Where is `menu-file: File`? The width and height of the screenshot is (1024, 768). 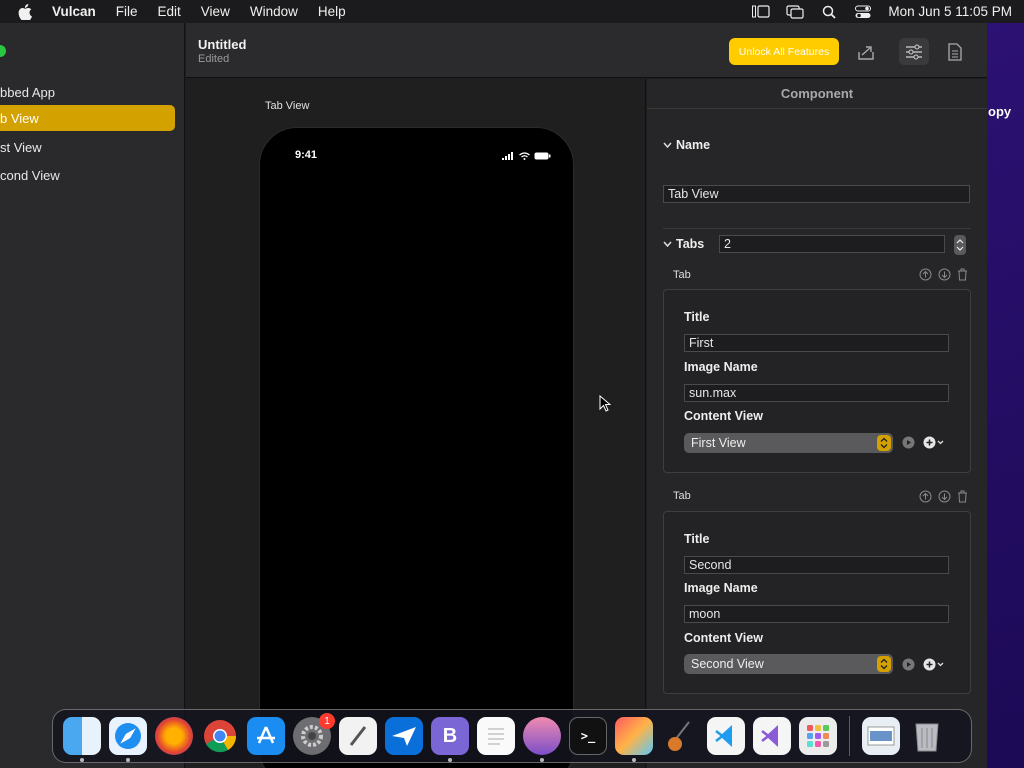 menu-file: File is located at coordinates (127, 11).